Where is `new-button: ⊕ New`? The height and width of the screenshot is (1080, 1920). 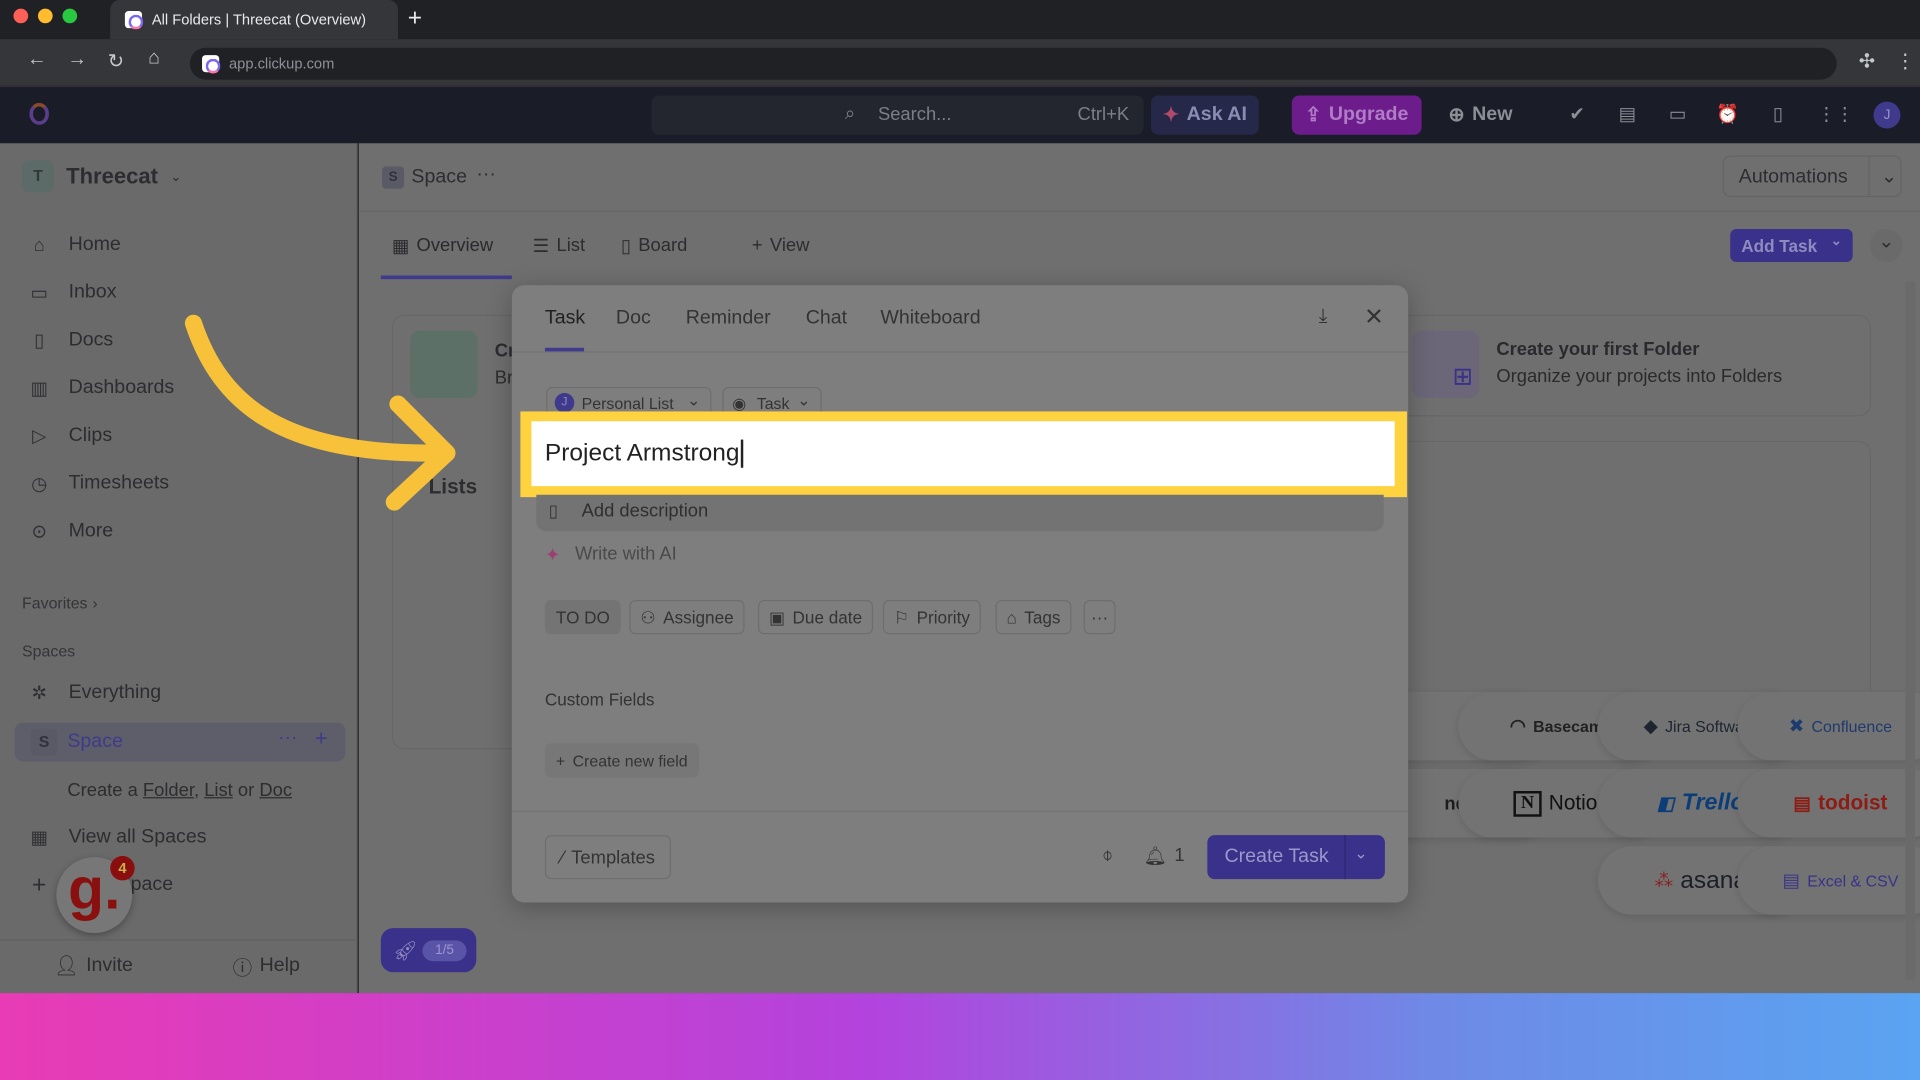
new-button: ⊕ New is located at coordinates (1480, 115).